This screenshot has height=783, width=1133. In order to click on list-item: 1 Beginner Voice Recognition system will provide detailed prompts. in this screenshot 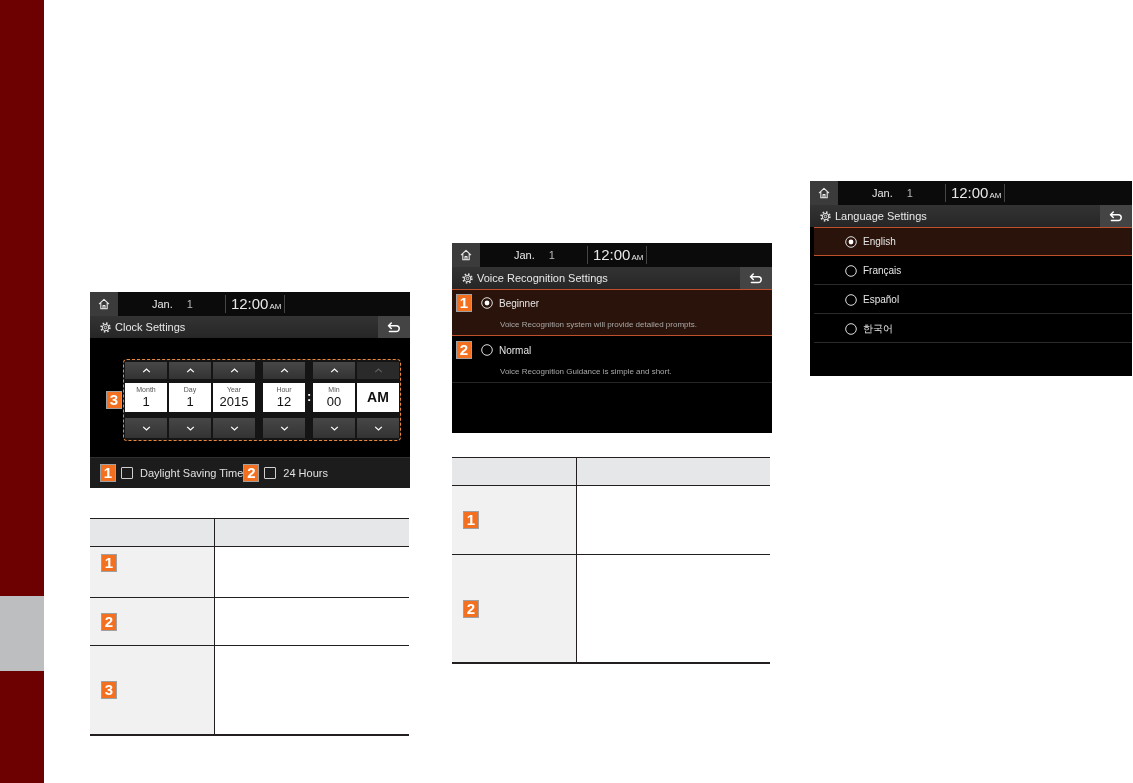, I will do `click(612, 312)`.